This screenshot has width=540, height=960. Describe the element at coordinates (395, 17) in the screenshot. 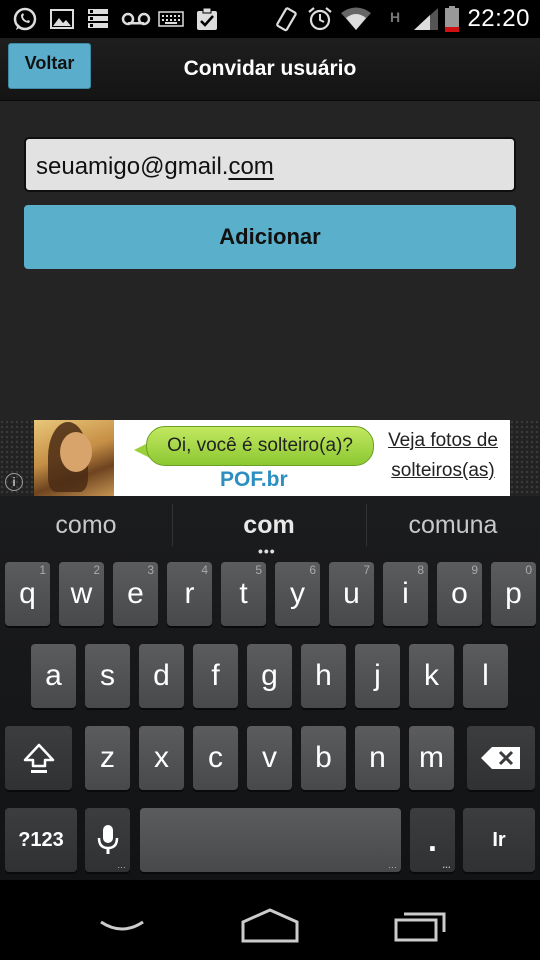

I see `network-type-label: H` at that location.